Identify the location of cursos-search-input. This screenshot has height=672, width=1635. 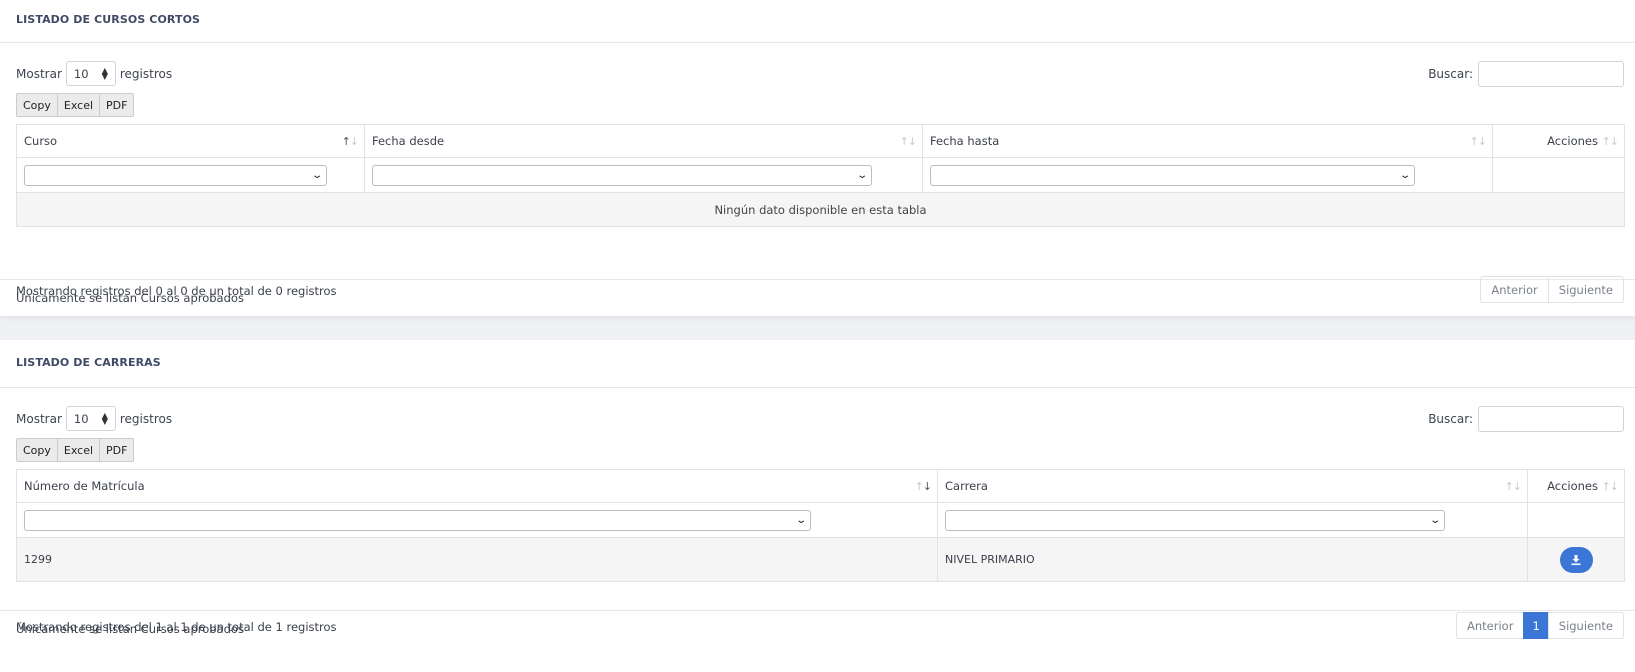
(1551, 74).